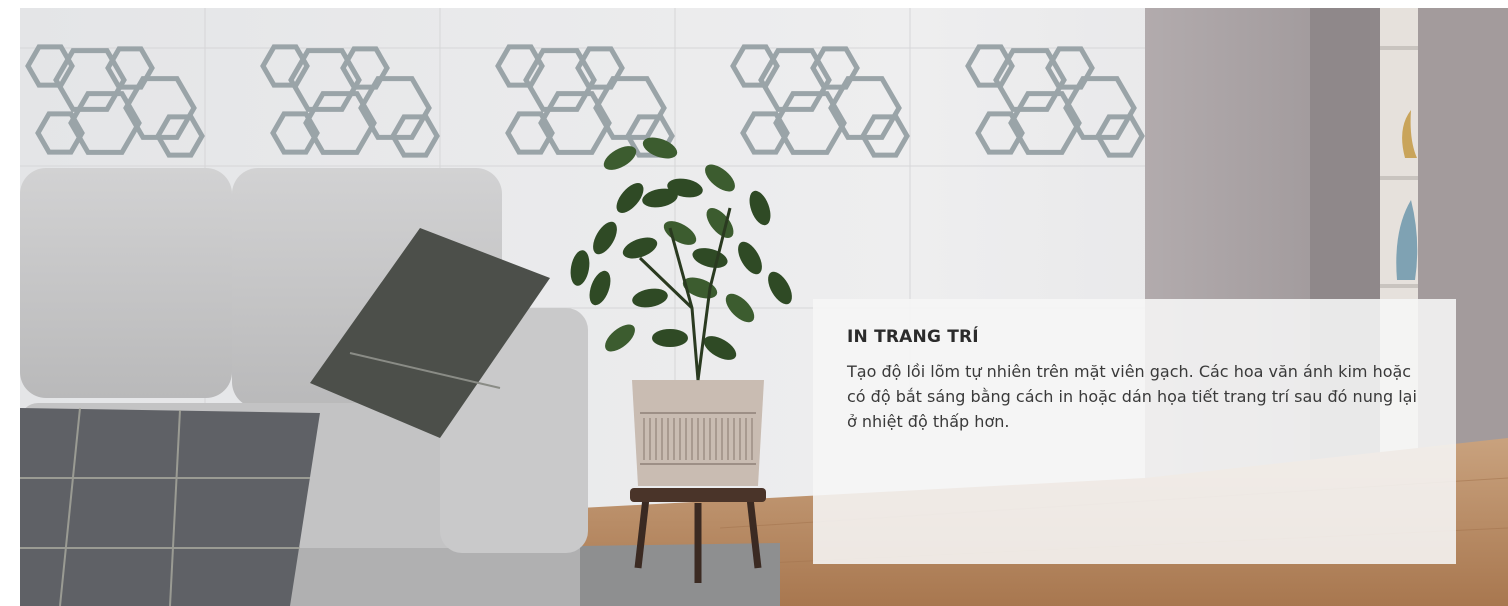 This screenshot has height=606, width=1508. I want to click on sofa-back-cushion-left, so click(126, 283).